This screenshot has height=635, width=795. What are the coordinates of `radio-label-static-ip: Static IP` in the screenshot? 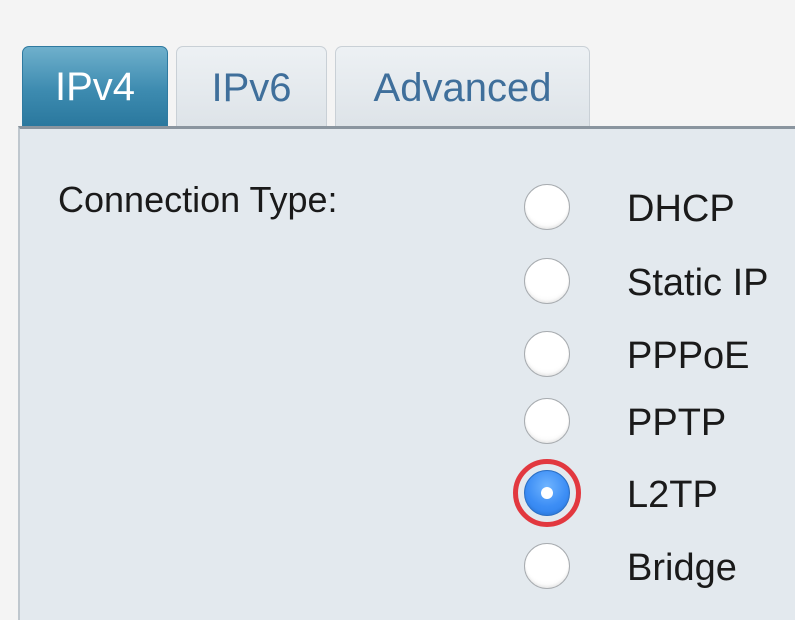 It's located at (698, 283).